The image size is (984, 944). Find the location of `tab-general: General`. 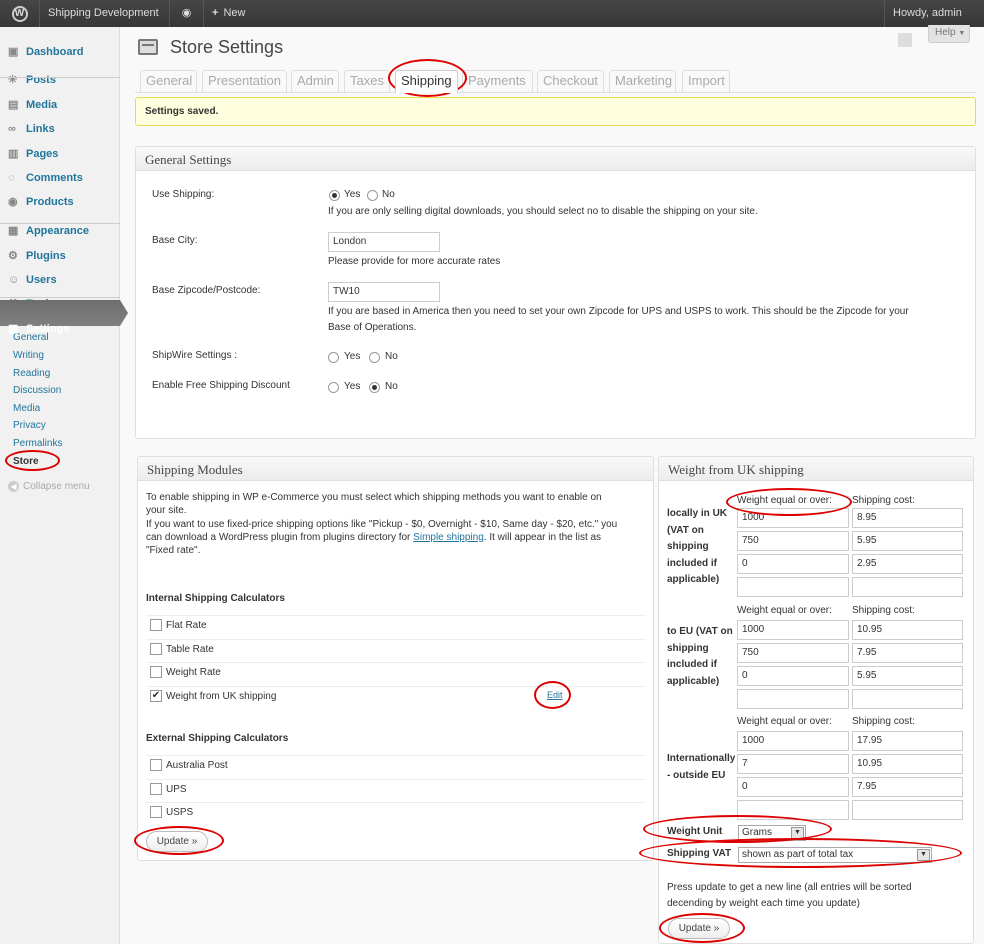

tab-general: General is located at coordinates (168, 81).